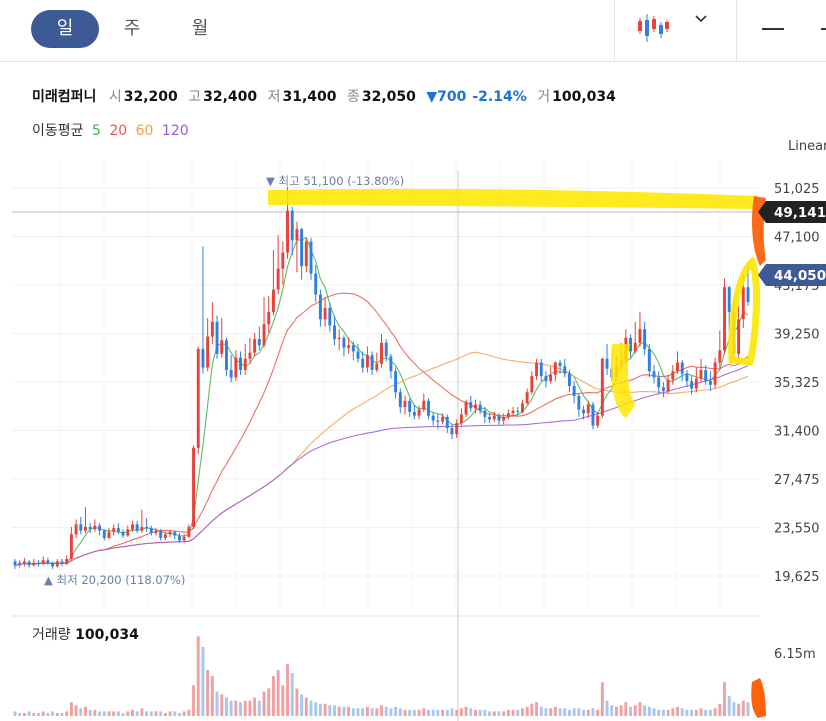  Describe the element at coordinates (653, 28) in the screenshot. I see `candlestick-chart-icon` at that location.